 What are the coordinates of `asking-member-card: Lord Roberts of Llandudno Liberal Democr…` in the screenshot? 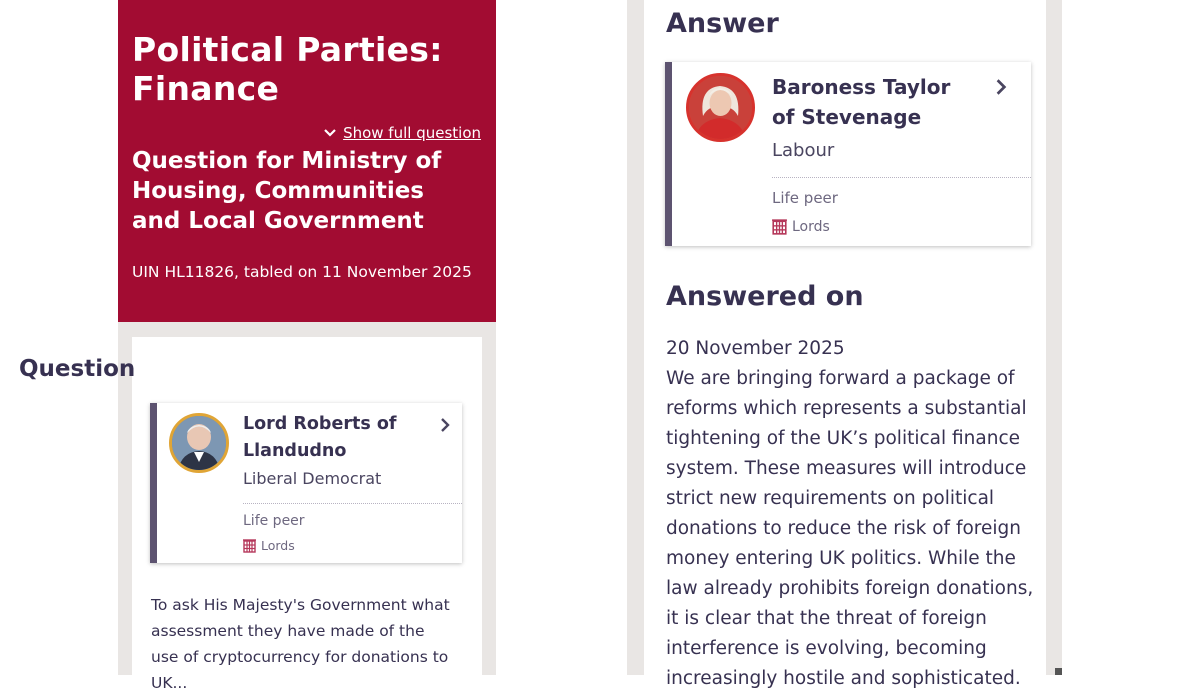 It's located at (306, 483).